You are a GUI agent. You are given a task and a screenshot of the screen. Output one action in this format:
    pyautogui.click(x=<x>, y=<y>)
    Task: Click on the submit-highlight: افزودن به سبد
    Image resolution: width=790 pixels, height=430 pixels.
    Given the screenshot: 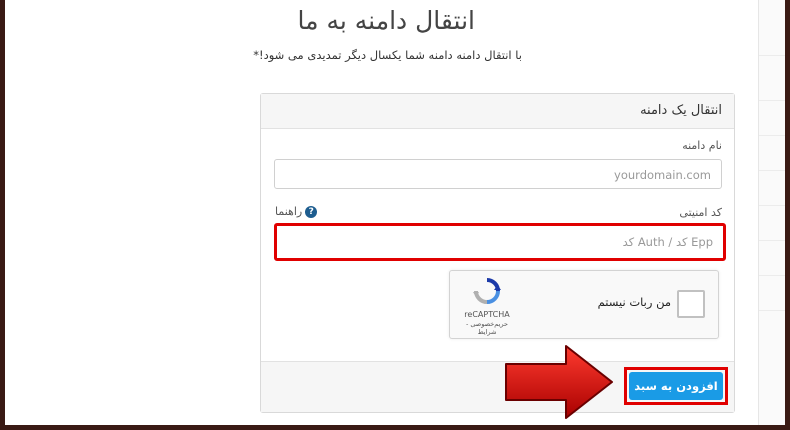 What is the action you would take?
    pyautogui.click(x=676, y=386)
    